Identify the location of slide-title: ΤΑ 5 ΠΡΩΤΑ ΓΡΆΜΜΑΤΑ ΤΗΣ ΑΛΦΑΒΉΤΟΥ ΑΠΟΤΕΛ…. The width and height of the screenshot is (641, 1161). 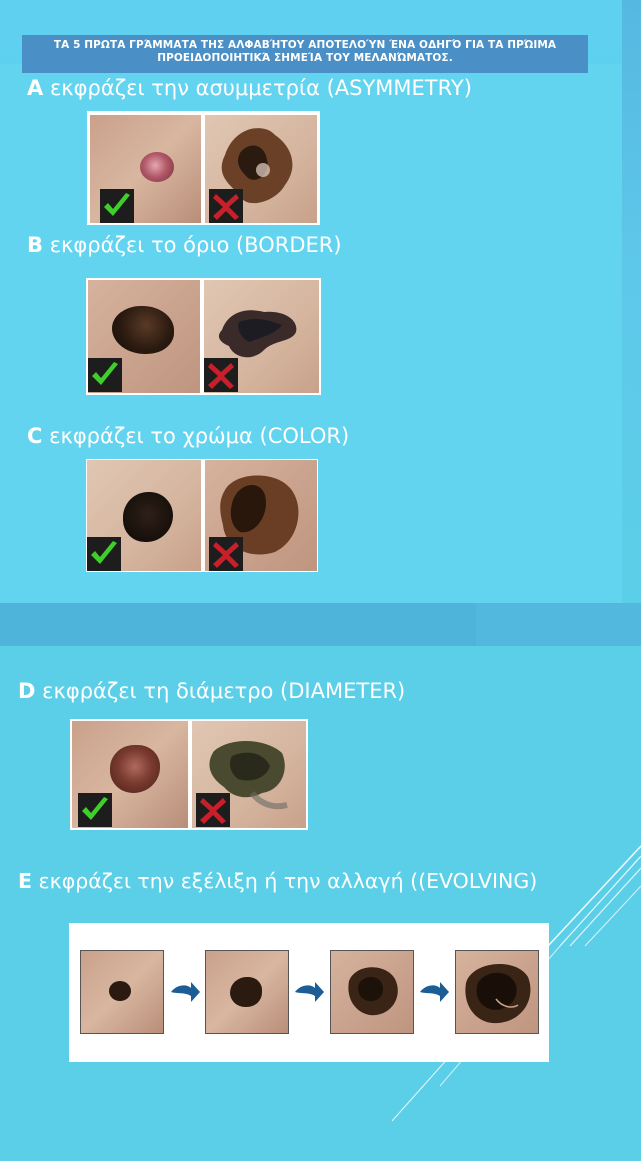
(305, 54).